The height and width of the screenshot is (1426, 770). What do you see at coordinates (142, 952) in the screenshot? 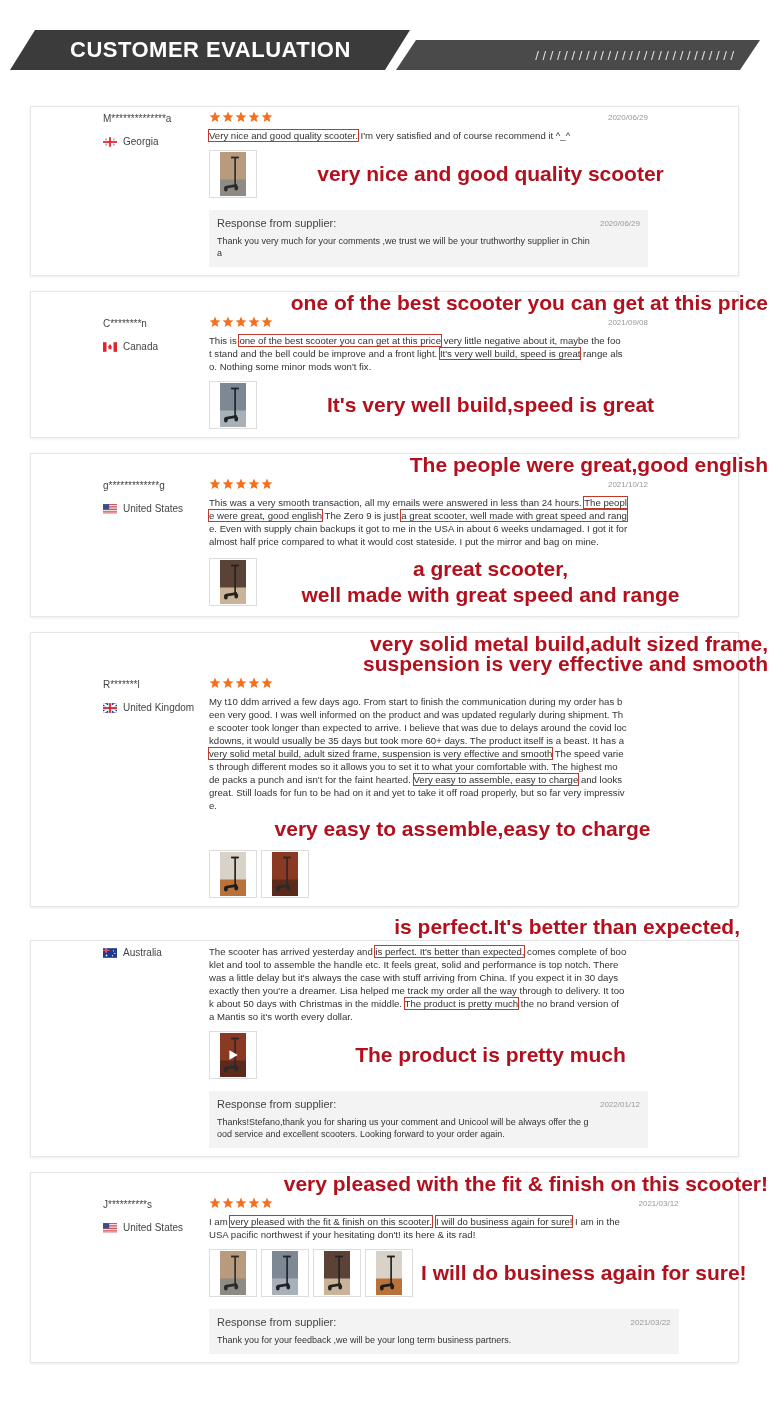
I see `country-name: Australia` at bounding box center [142, 952].